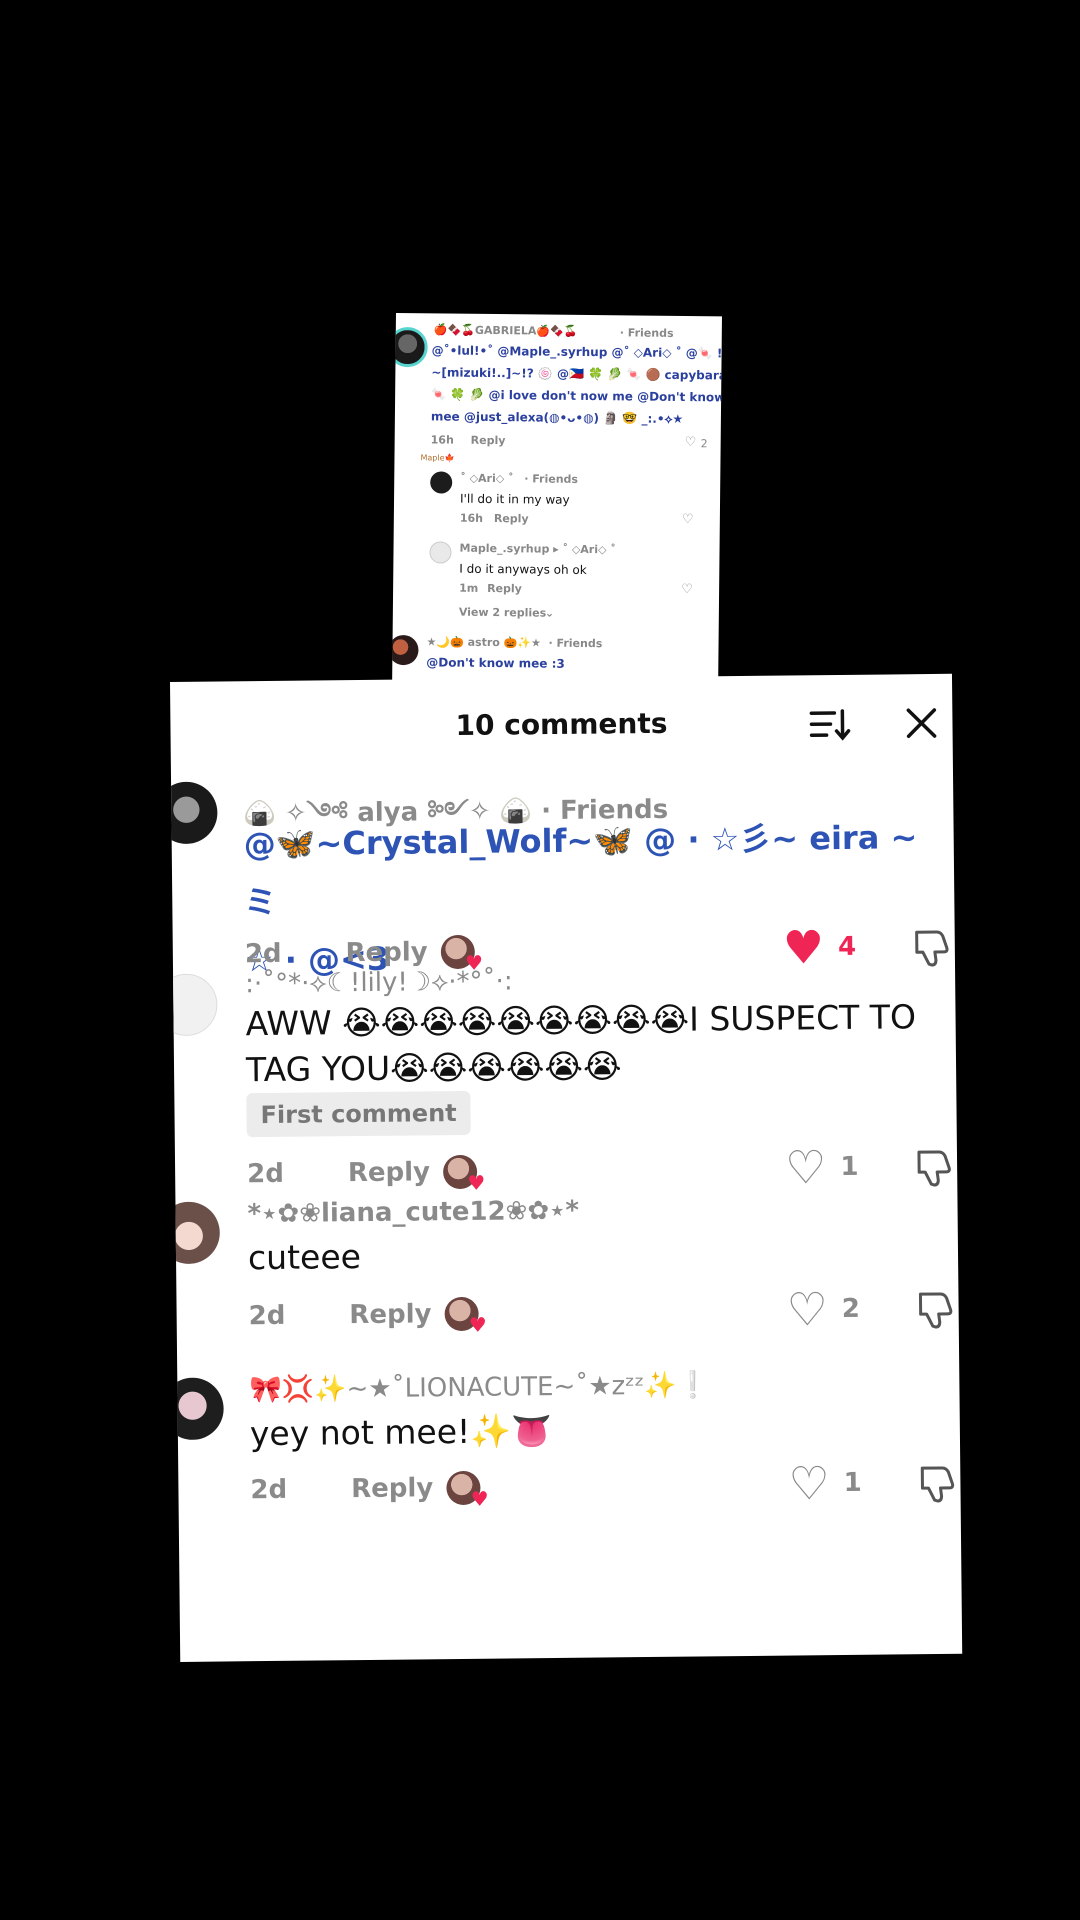 This screenshot has width=1080, height=1920. Describe the element at coordinates (830, 725) in the screenshot. I see `sort-icon` at that location.